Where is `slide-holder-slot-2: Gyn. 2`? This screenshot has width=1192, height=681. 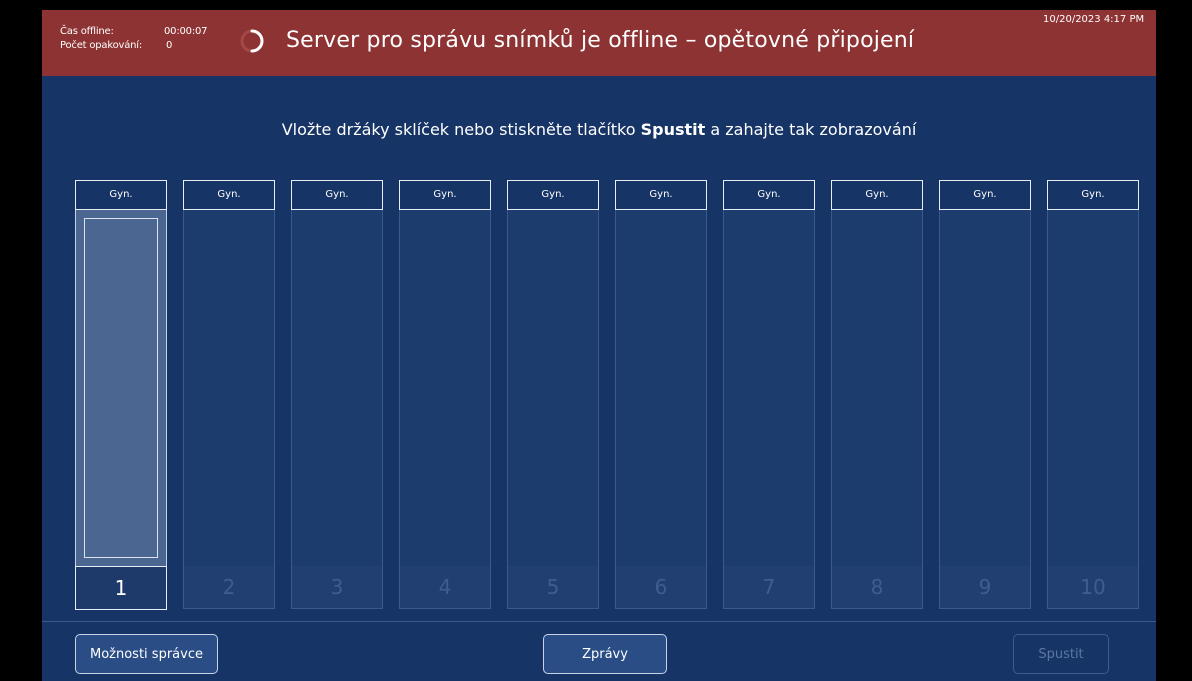
slide-holder-slot-2: Gyn. 2 is located at coordinates (229, 395).